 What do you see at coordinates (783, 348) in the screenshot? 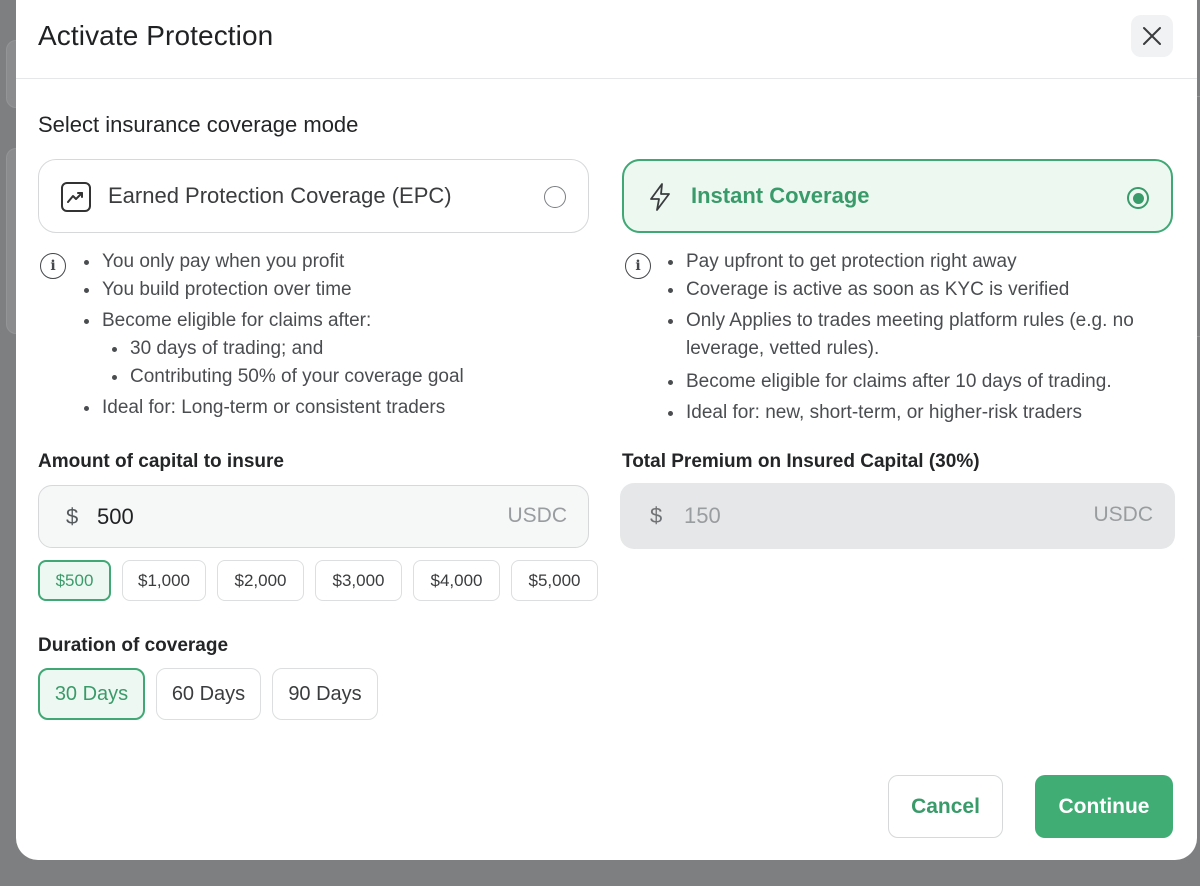
I see `list-item-continuation: leverage, vetted rules).` at bounding box center [783, 348].